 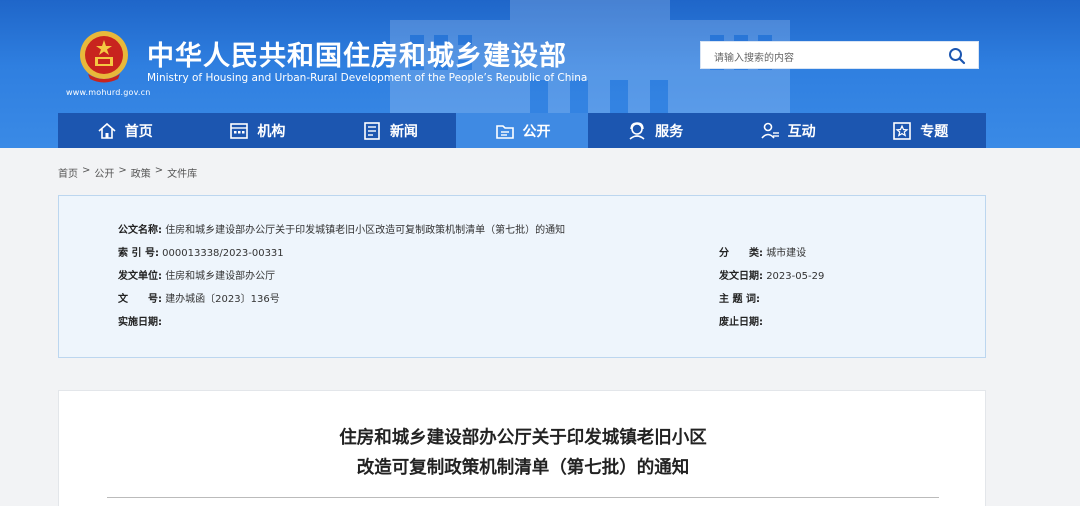 I want to click on info-subject: 主 题 词:, so click(x=739, y=297).